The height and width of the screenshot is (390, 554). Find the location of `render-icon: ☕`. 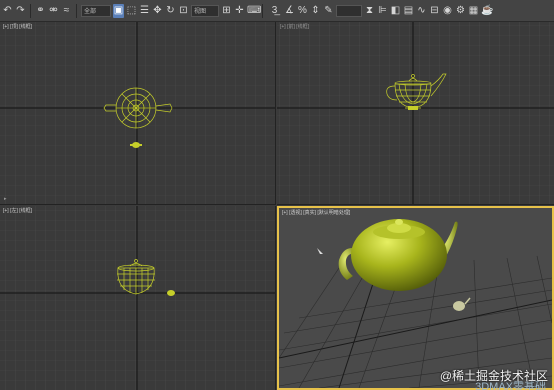

render-icon: ☕ is located at coordinates (487, 11).